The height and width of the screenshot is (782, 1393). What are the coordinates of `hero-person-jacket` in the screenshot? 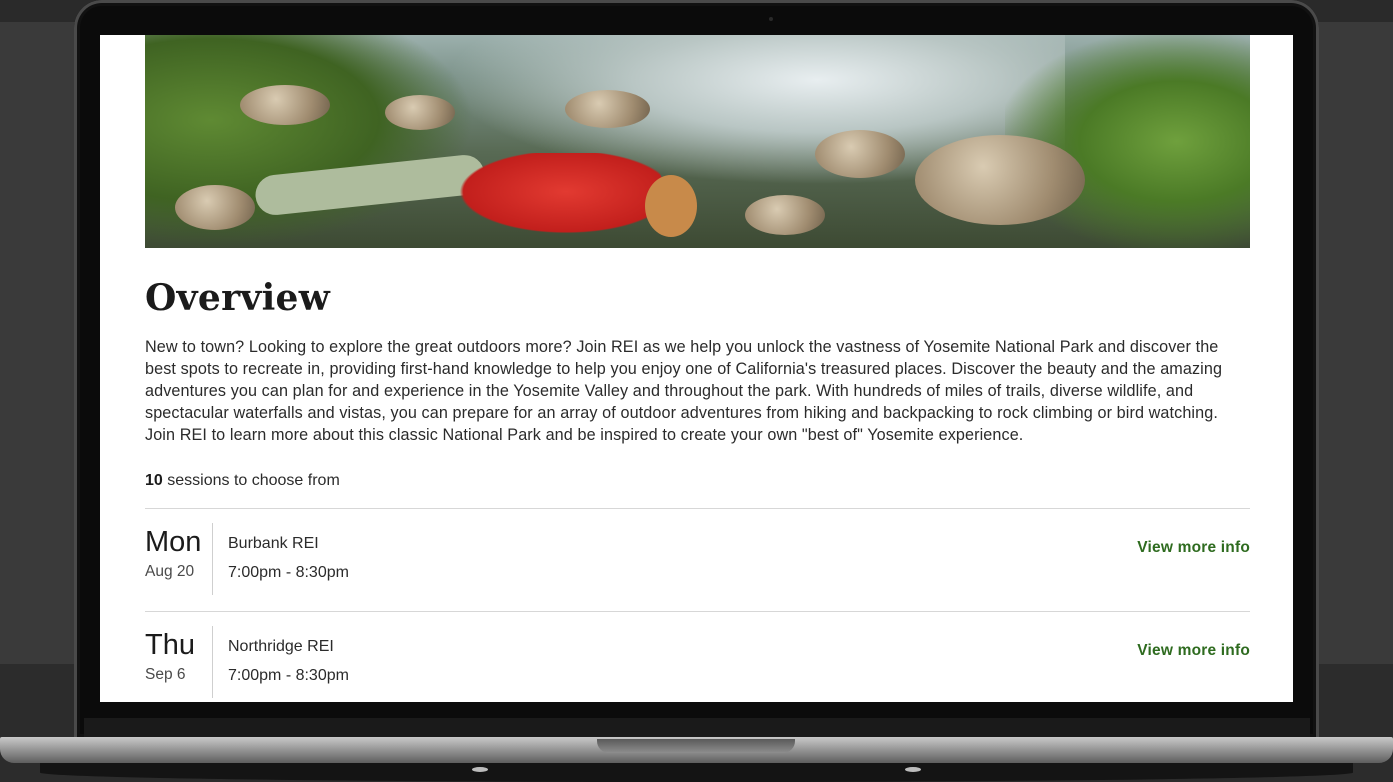 It's located at (555, 196).